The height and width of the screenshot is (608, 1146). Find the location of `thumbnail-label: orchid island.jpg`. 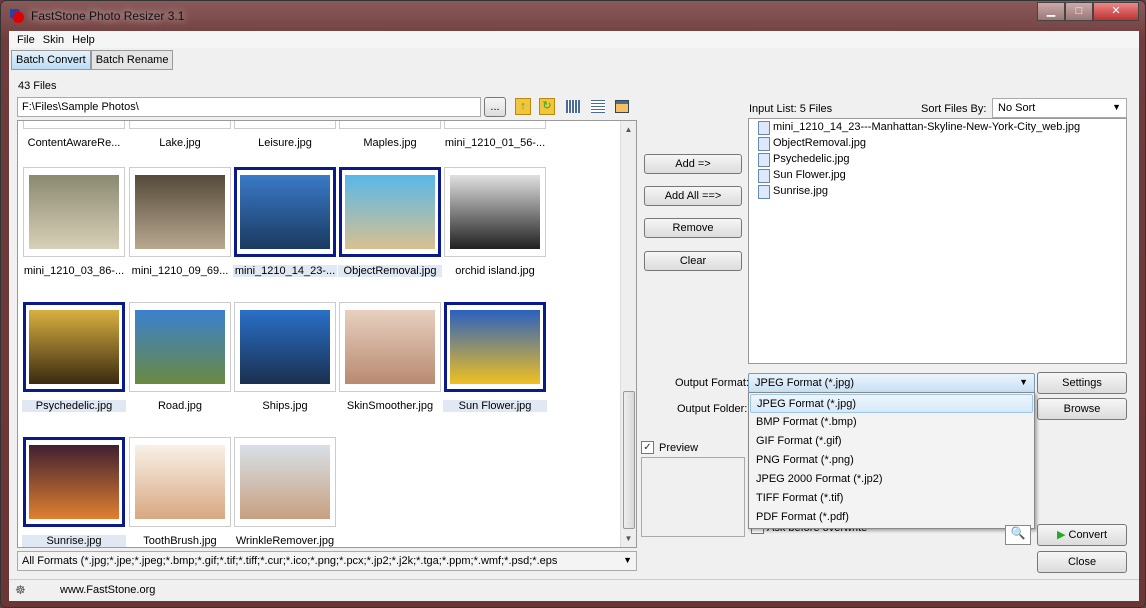

thumbnail-label: orchid island.jpg is located at coordinates (495, 271).